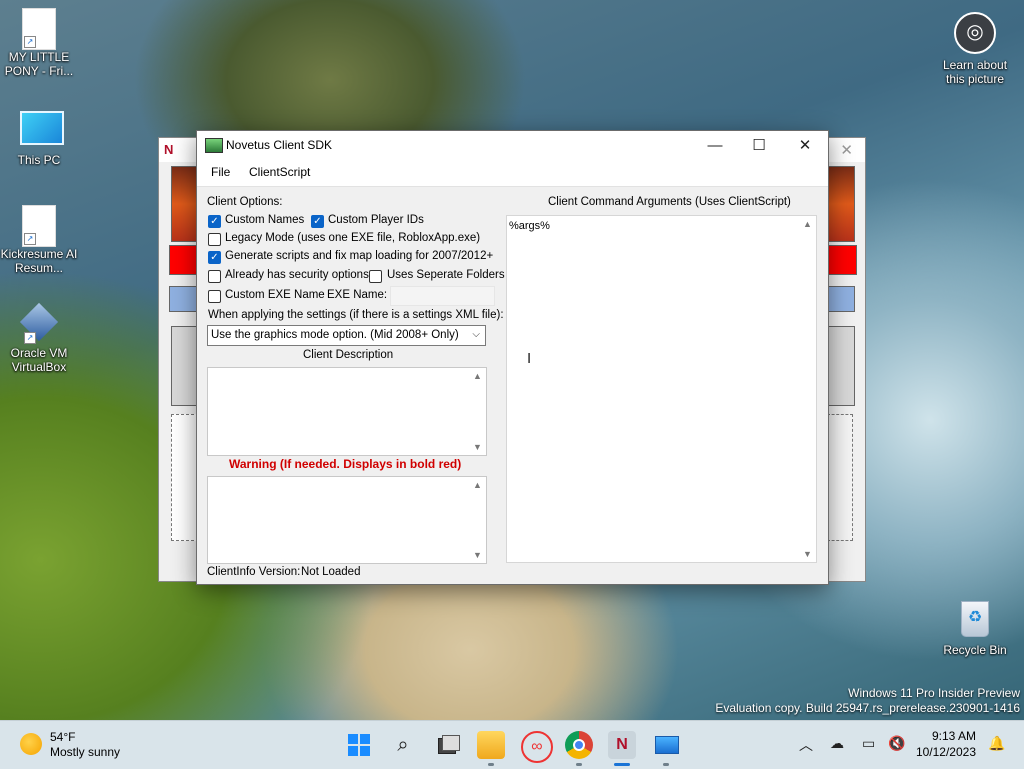 The width and height of the screenshot is (1024, 769). I want to click on menu-file: File, so click(220, 172).